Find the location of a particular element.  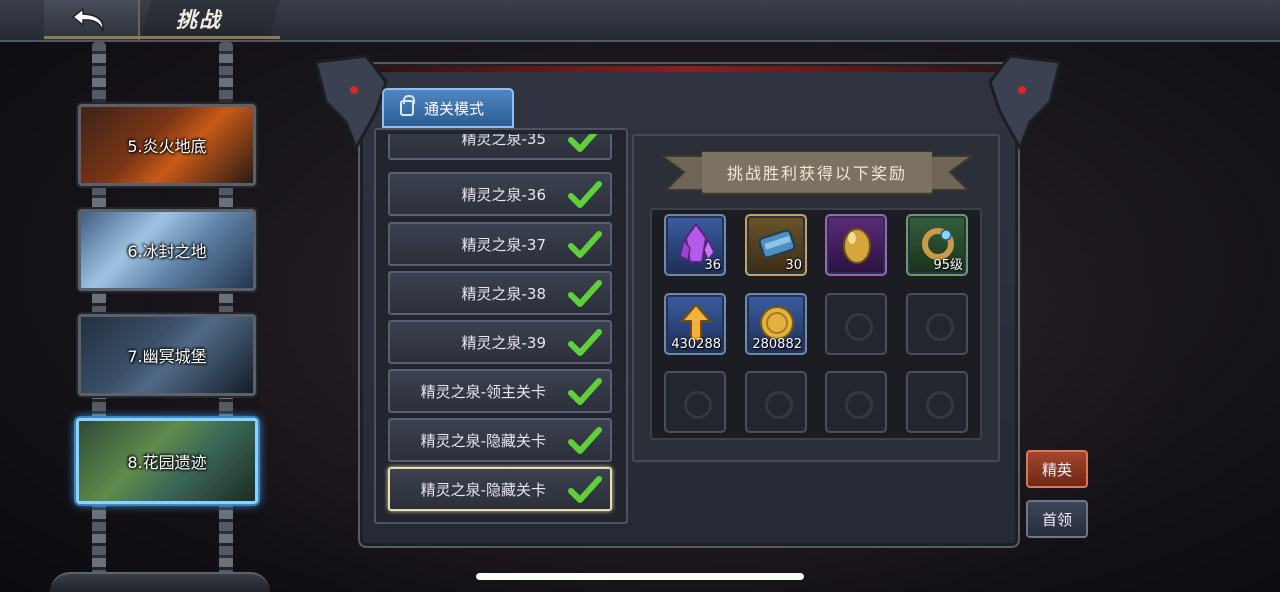

level-item: 精灵之泉-36 is located at coordinates (500, 194).